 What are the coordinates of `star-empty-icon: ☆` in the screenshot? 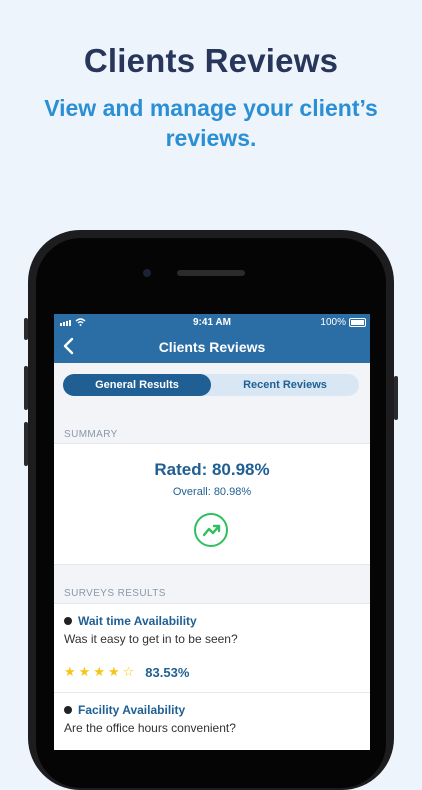 It's located at (128, 671).